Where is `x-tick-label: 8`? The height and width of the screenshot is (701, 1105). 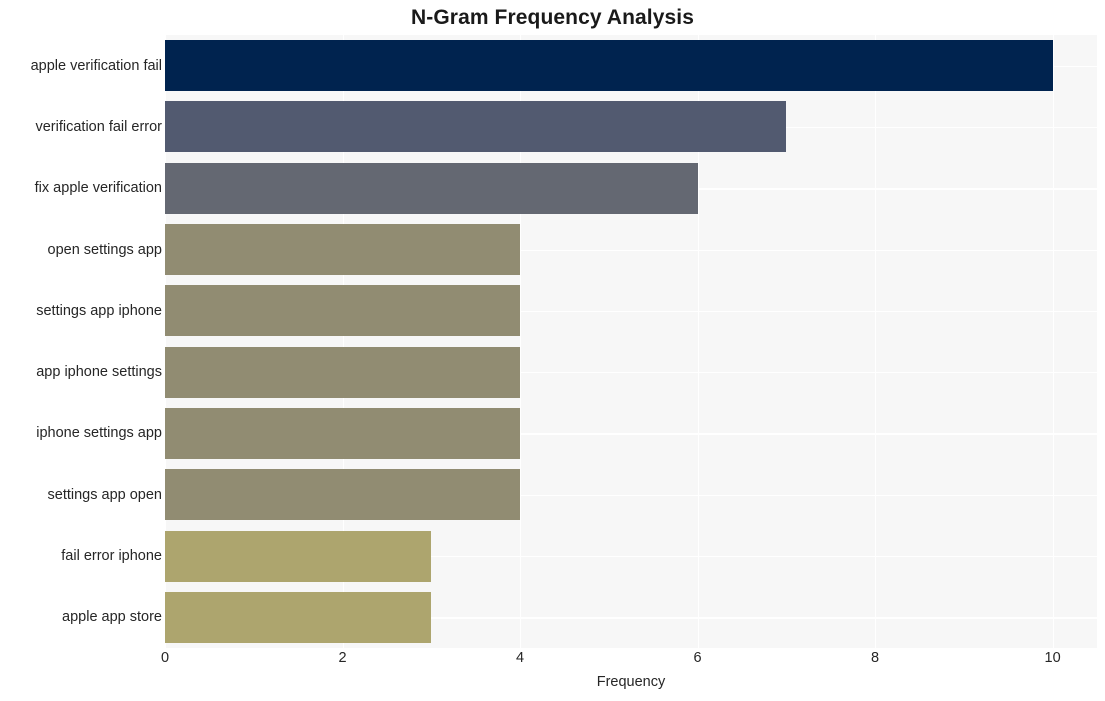
x-tick-label: 8 is located at coordinates (875, 658).